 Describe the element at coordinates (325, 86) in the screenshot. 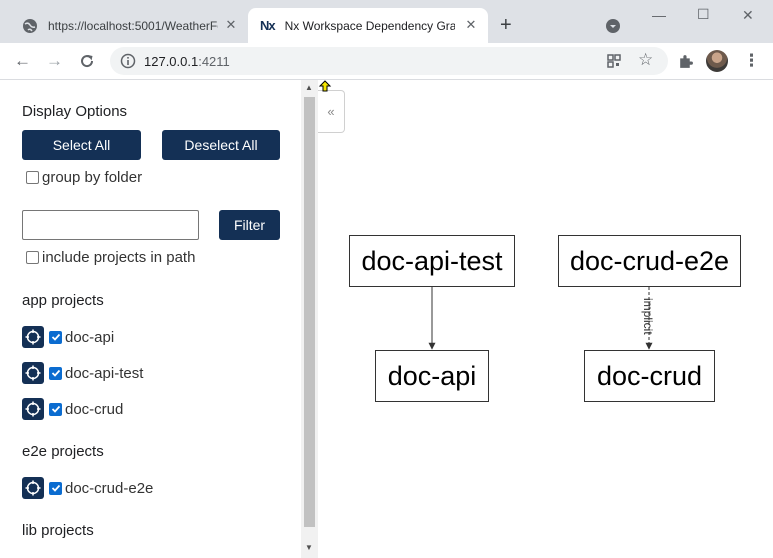

I see `mouse-cursor-icon` at that location.